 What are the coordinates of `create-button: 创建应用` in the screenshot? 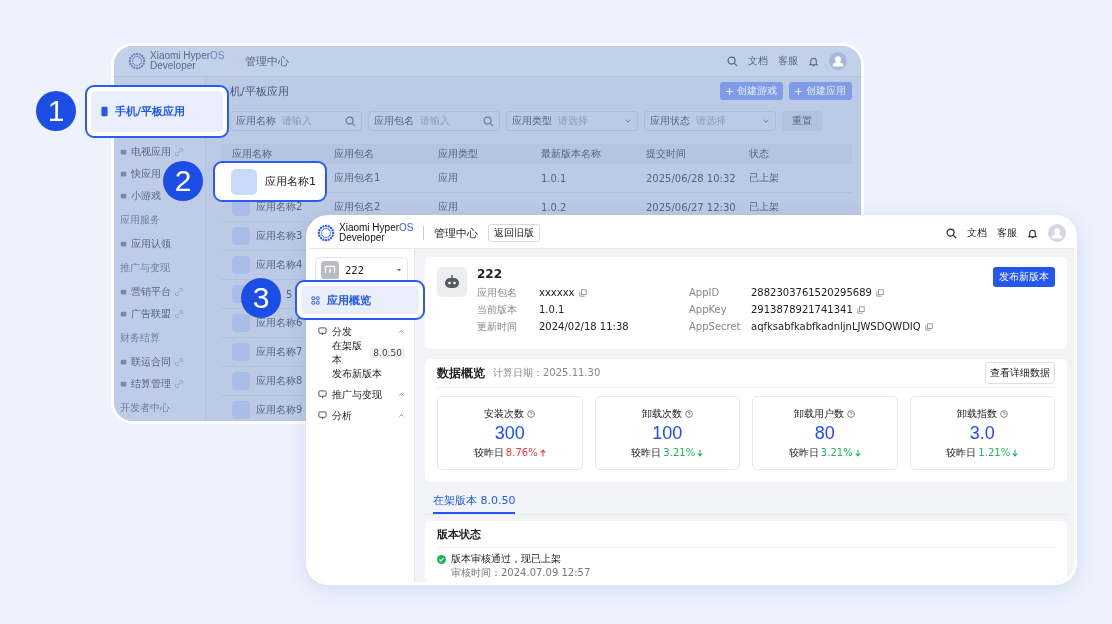 It's located at (820, 91).